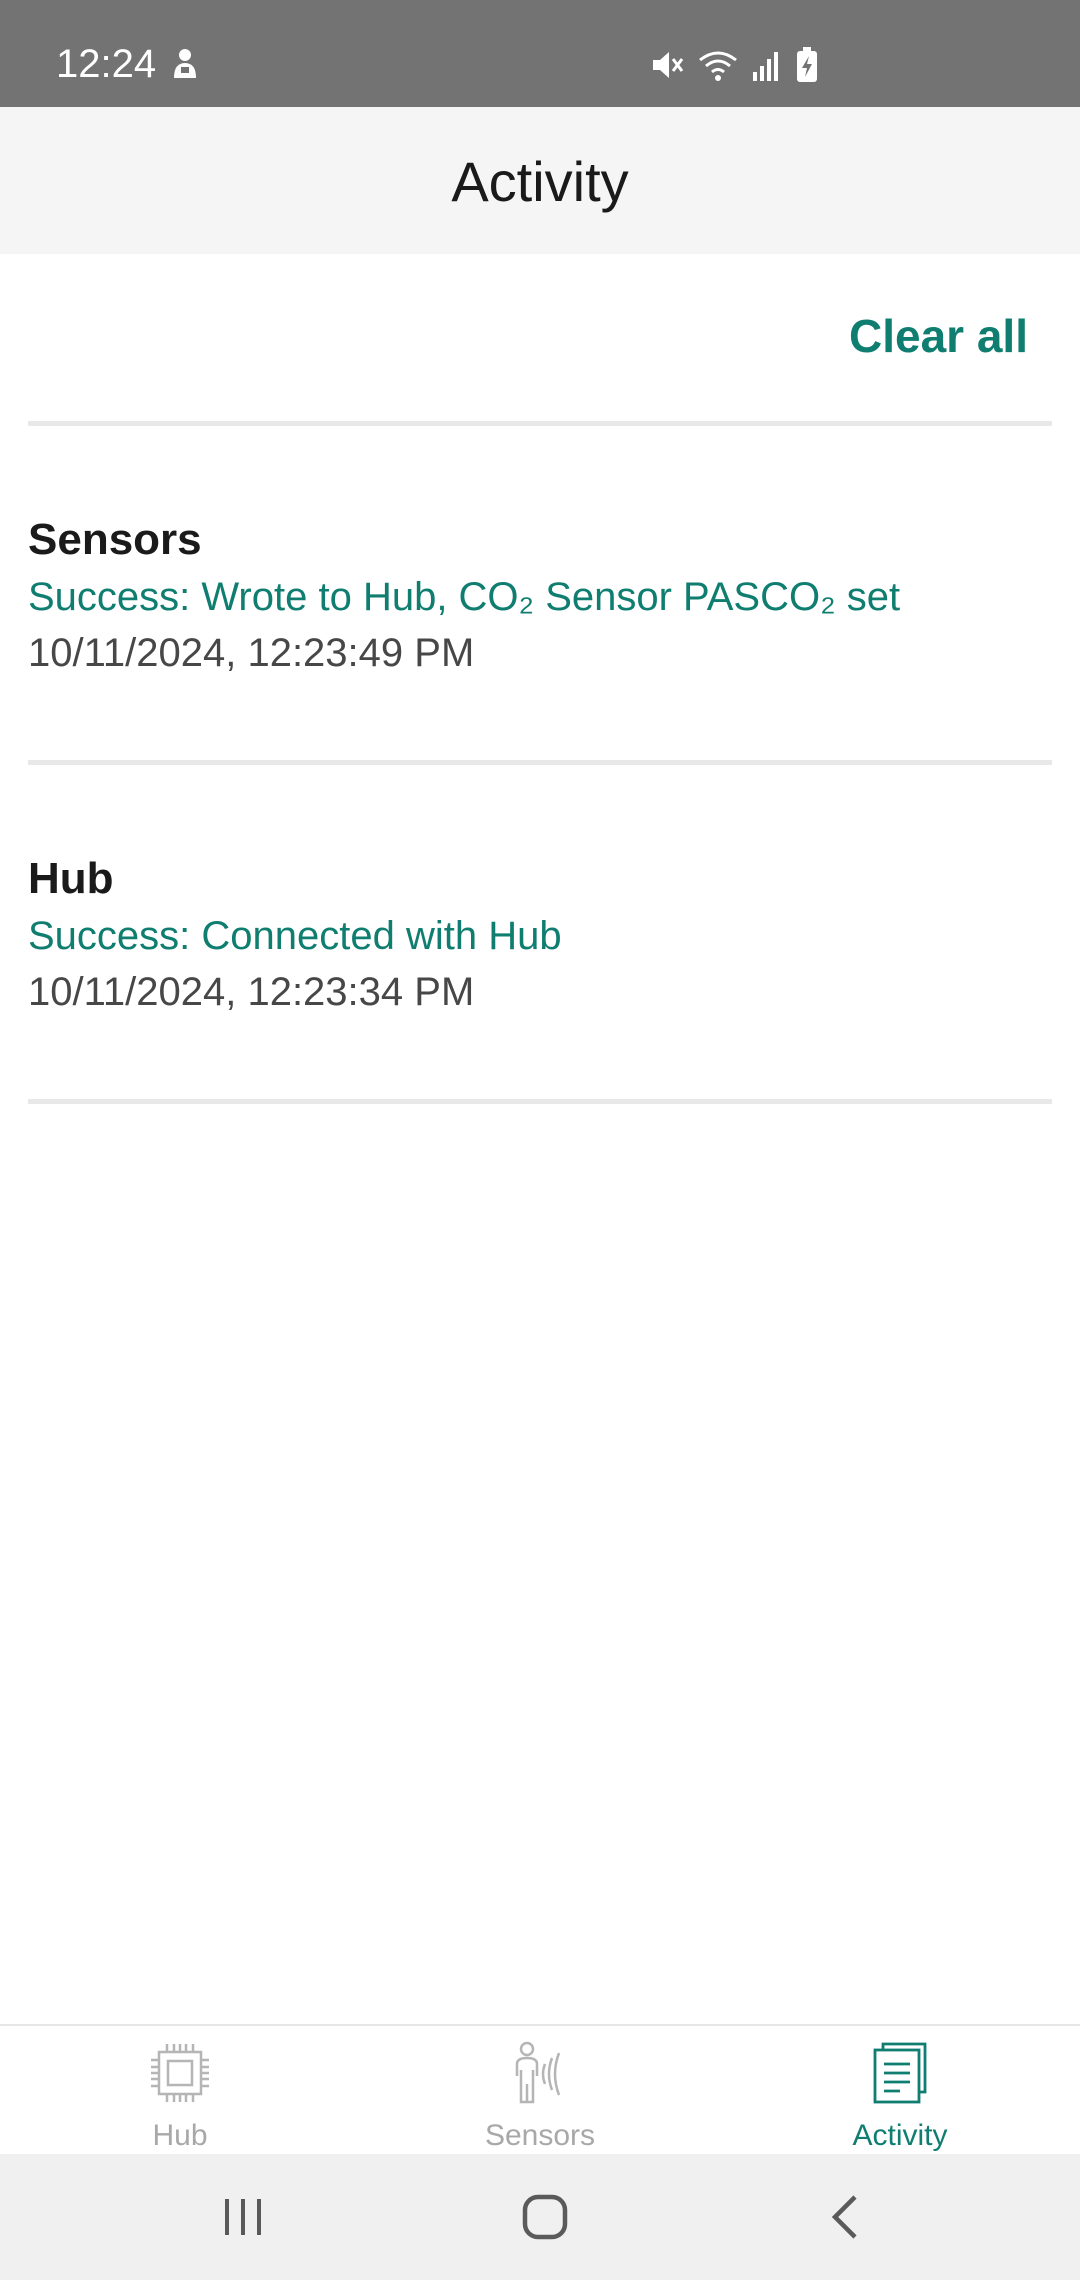  Describe the element at coordinates (115, 539) in the screenshot. I see `activity-entry-title: Sensors` at that location.